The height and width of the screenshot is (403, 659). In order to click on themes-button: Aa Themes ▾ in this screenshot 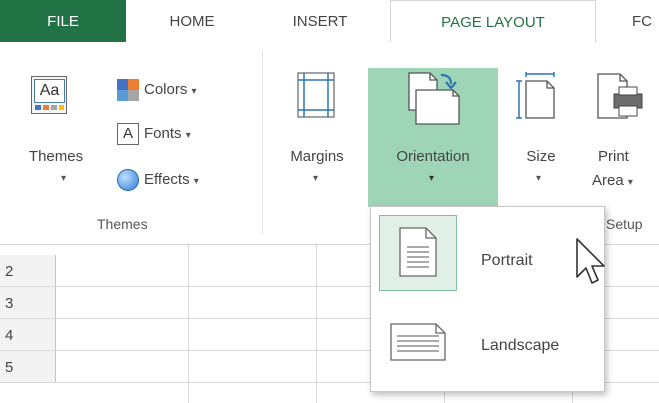, I will do `click(53, 114)`.